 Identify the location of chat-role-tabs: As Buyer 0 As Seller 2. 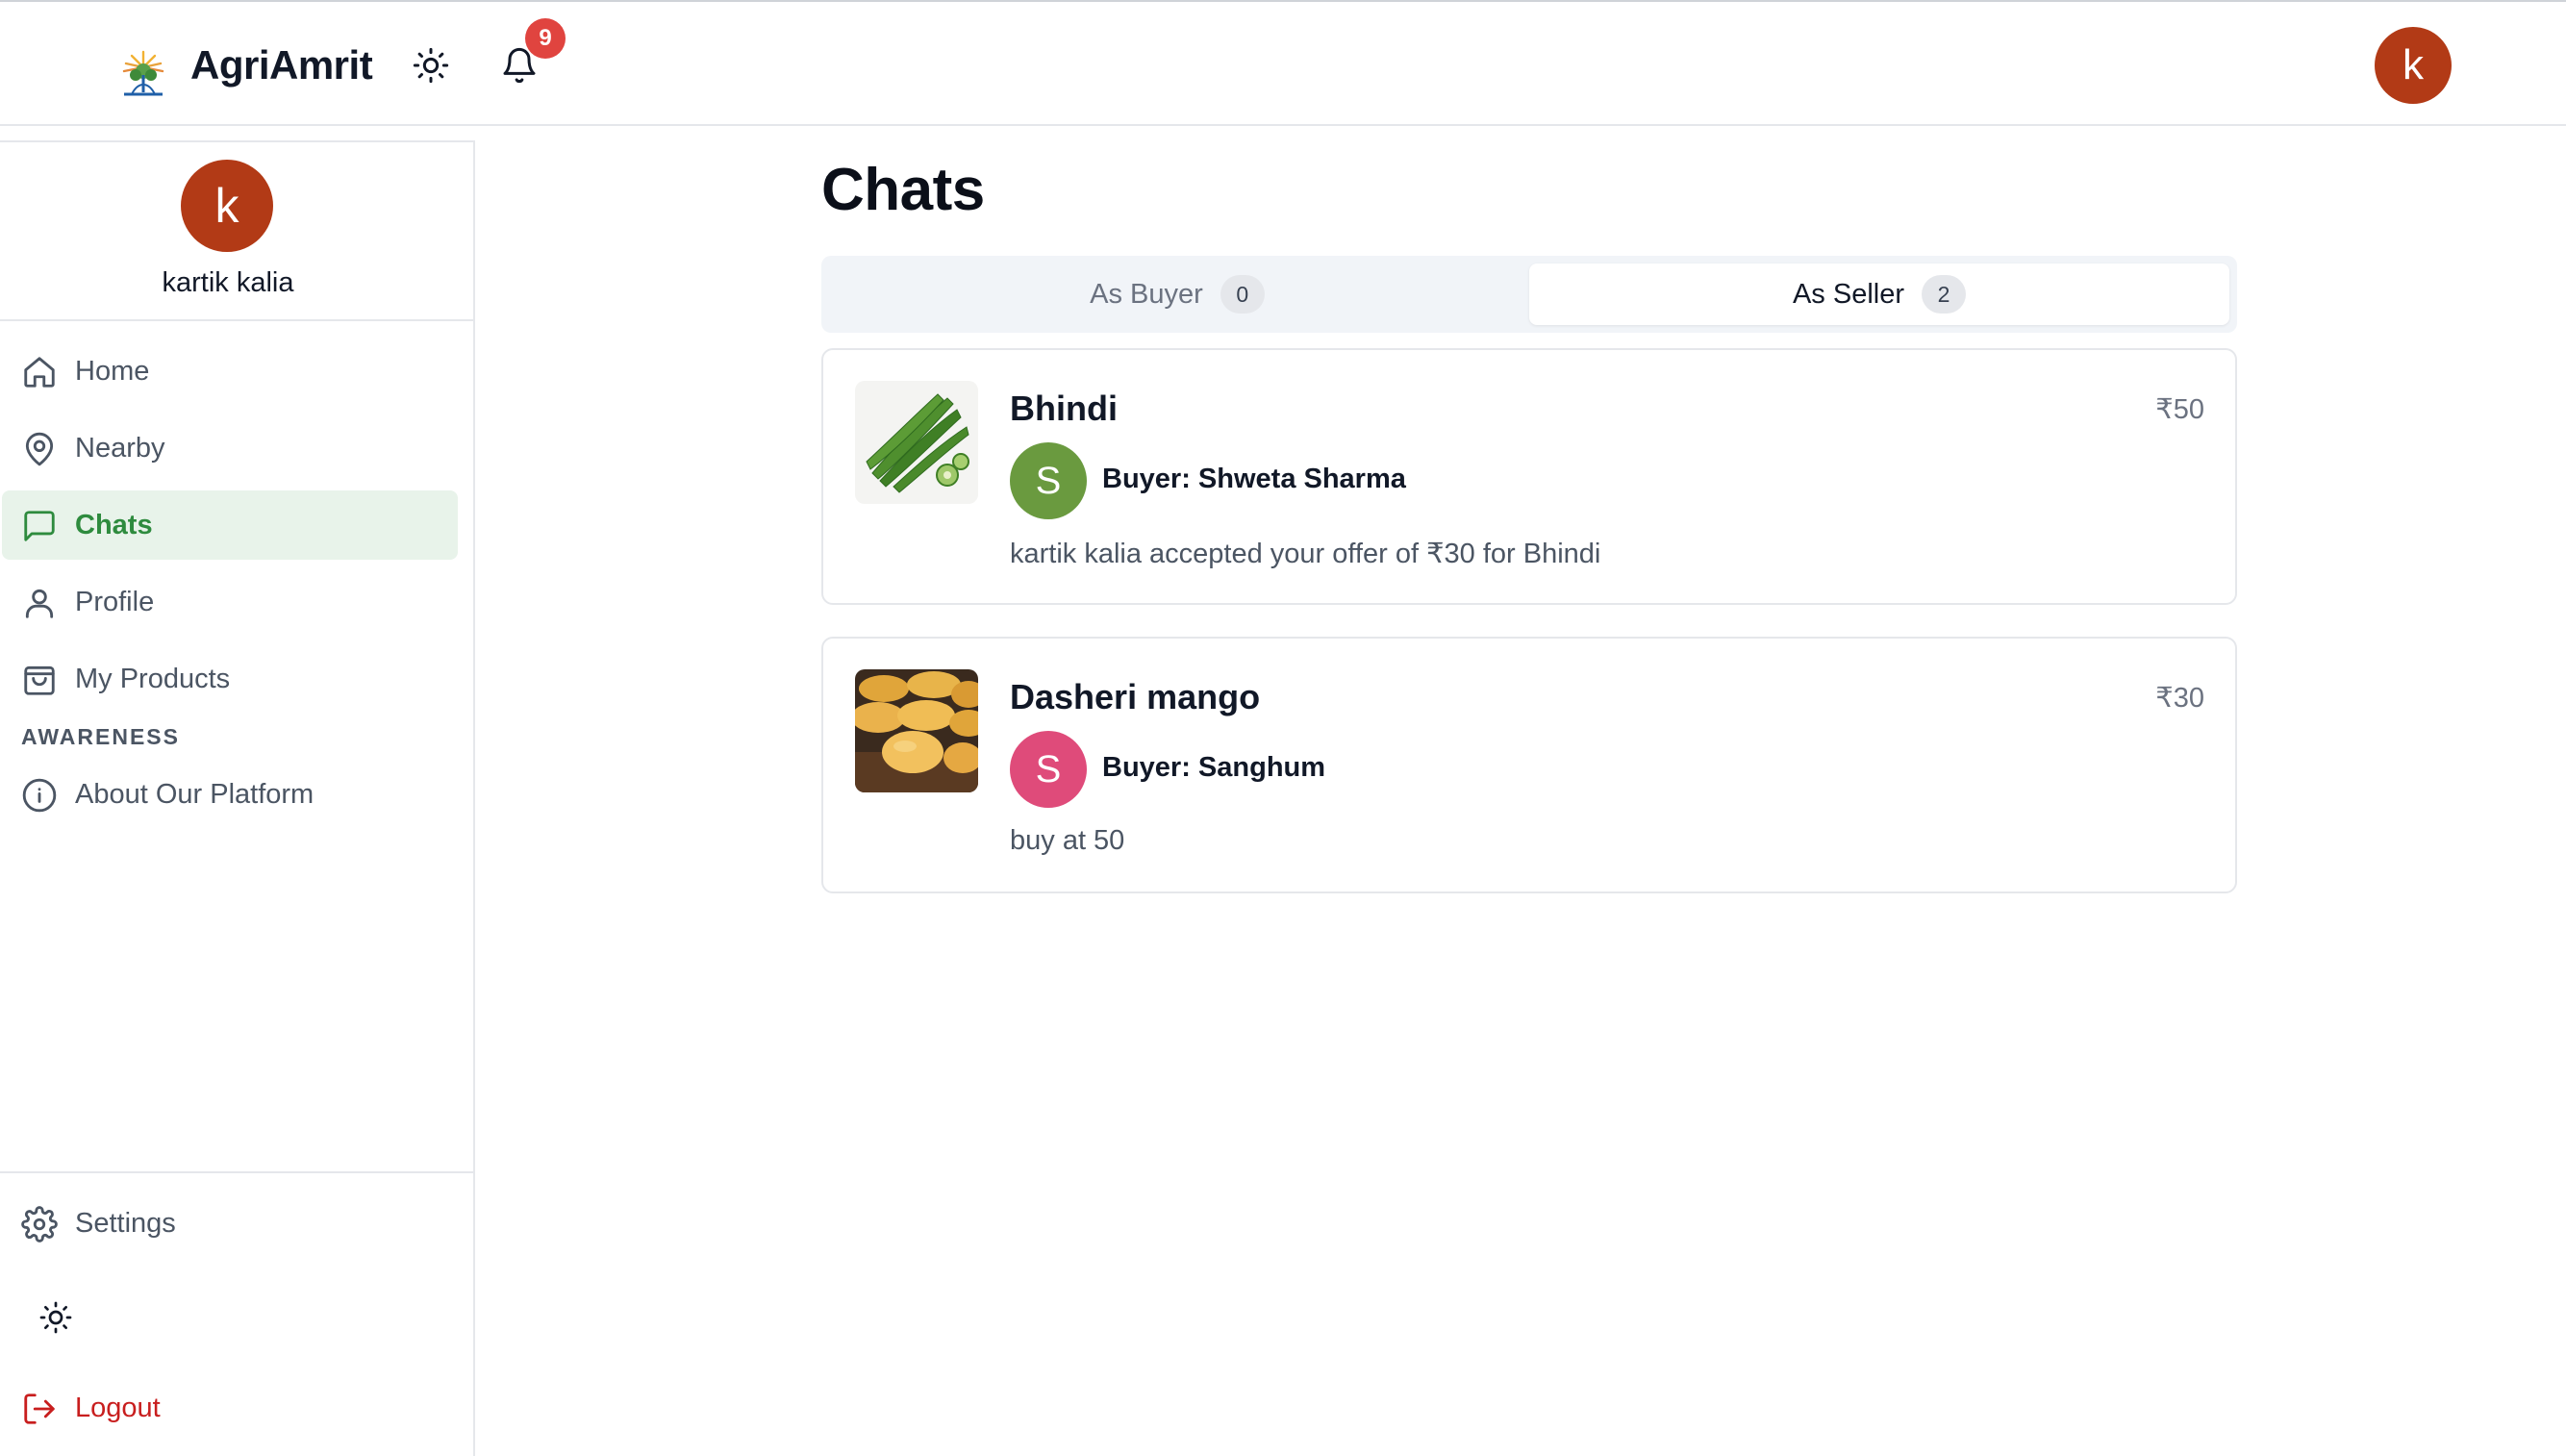
(1529, 295).